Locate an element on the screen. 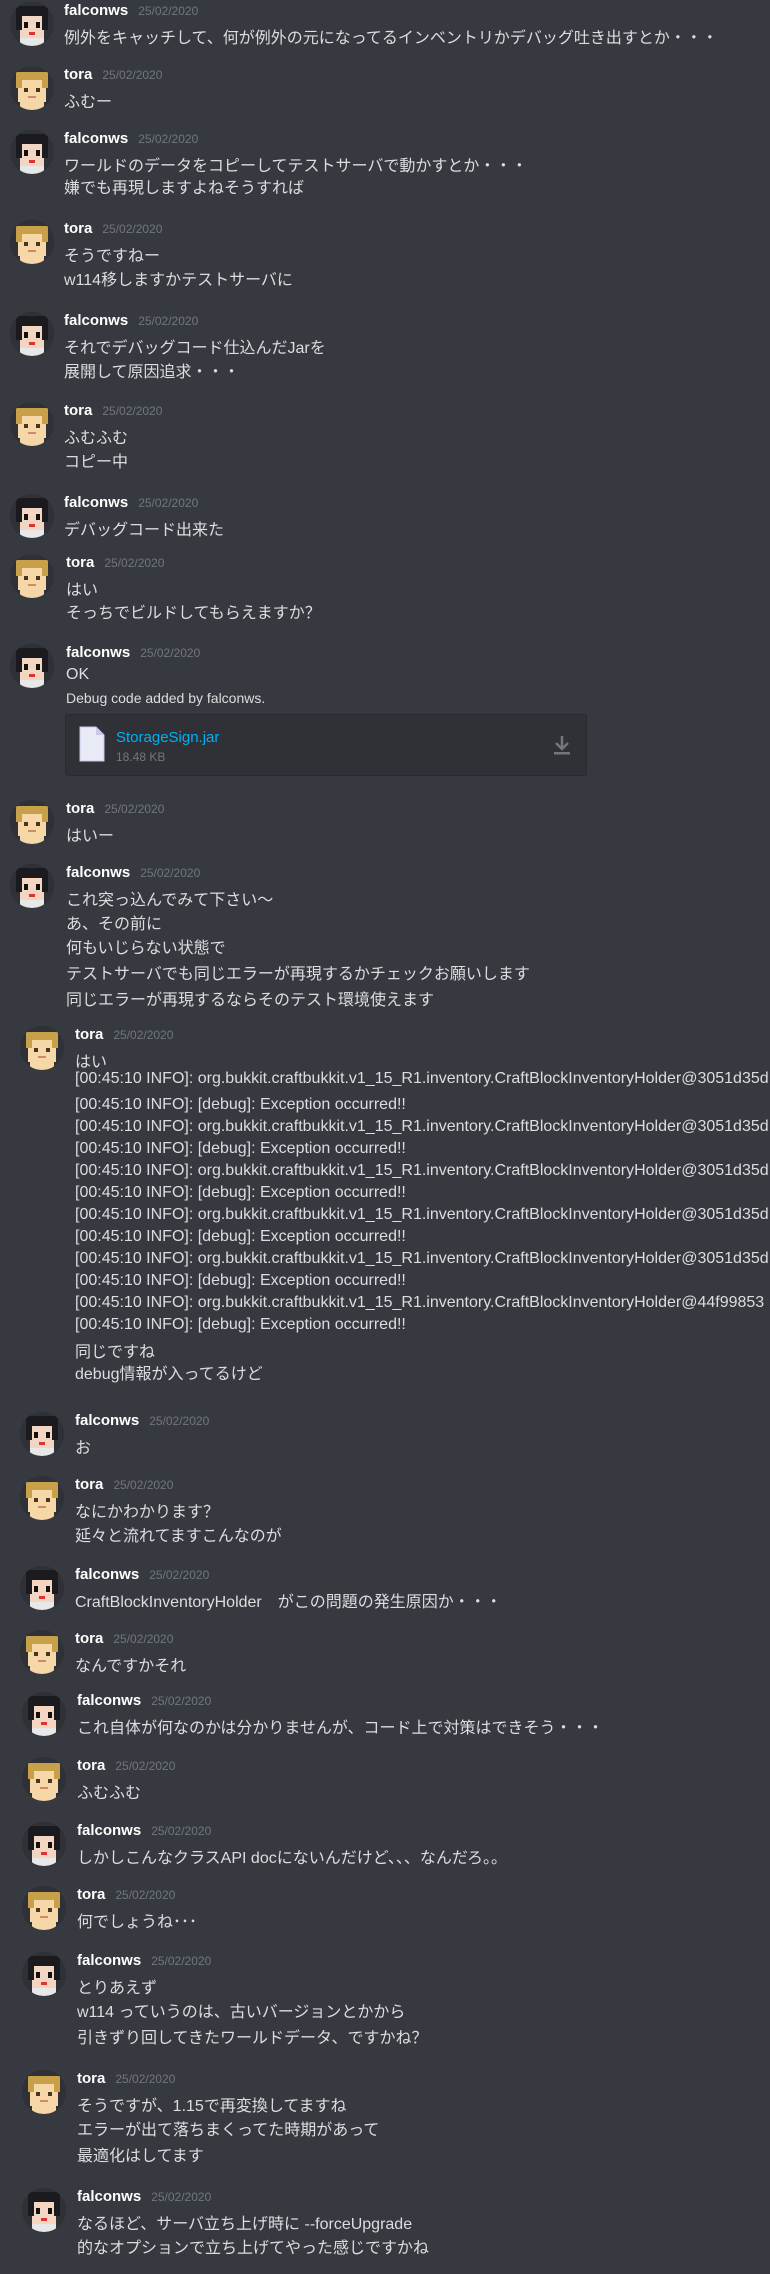 Image resolution: width=770 pixels, height=2274 pixels. file-size: 18.48 KB is located at coordinates (141, 757).